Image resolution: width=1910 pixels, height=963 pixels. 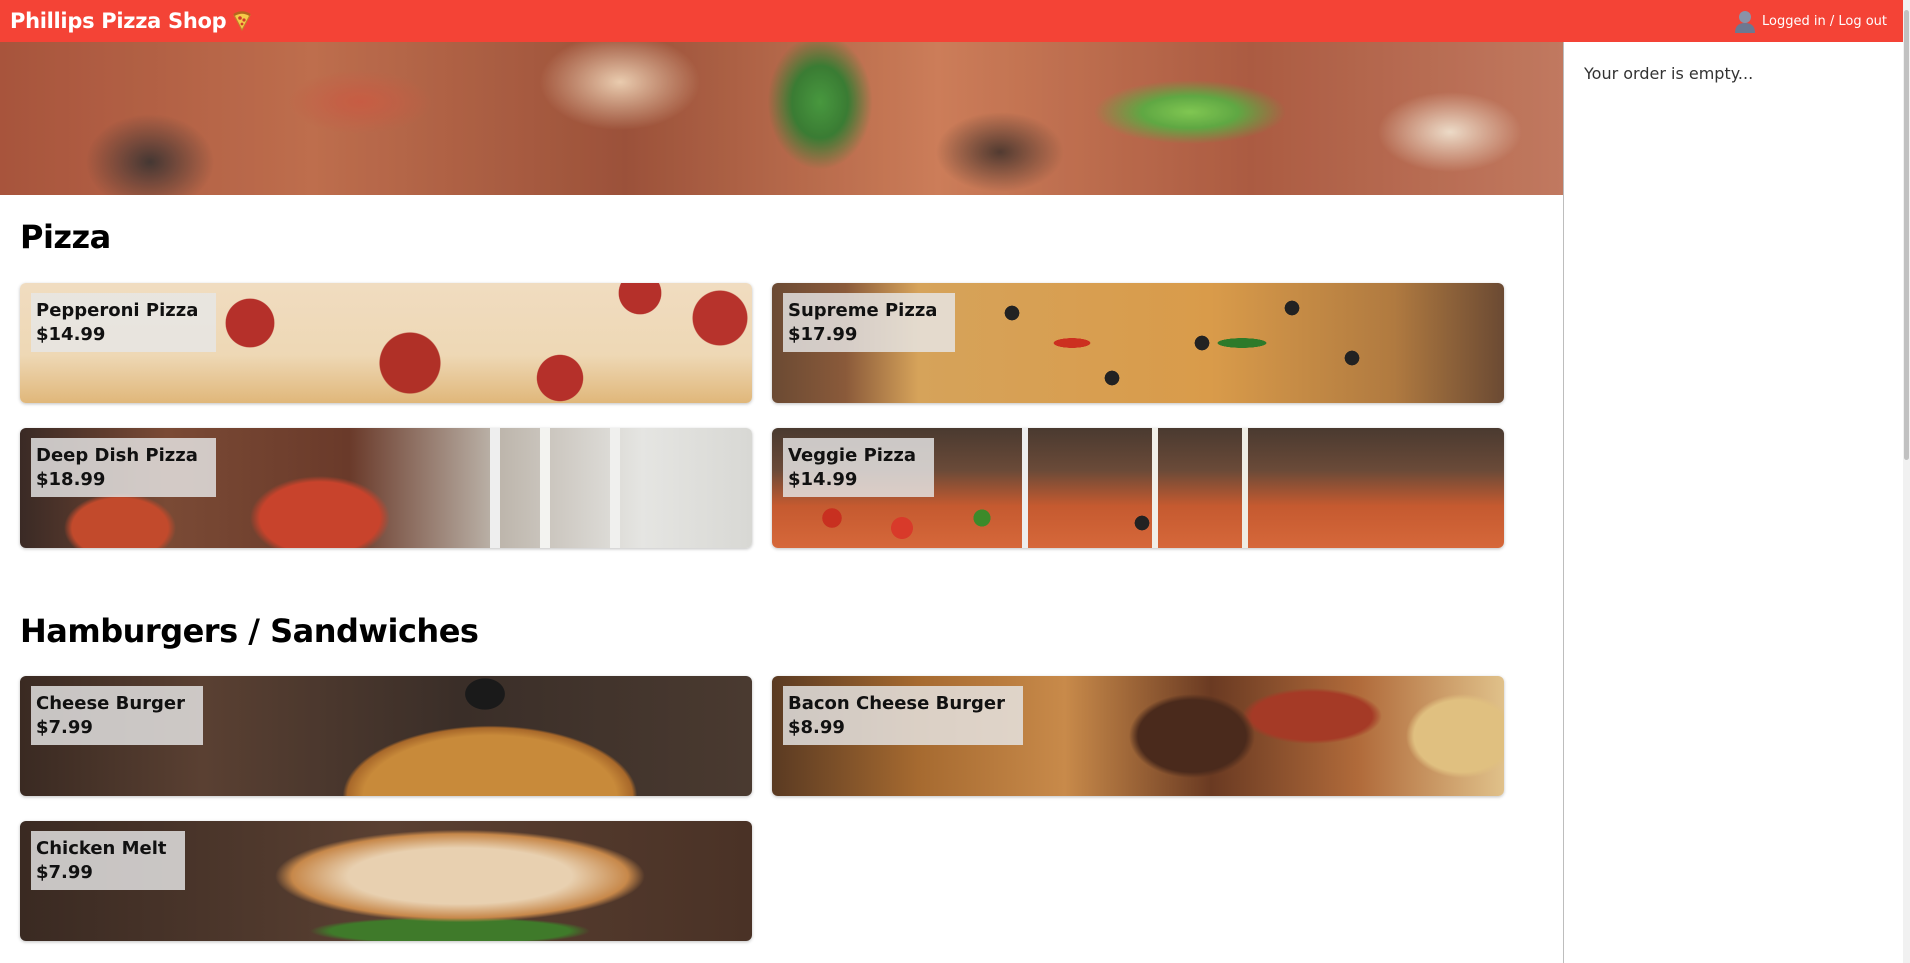 What do you see at coordinates (1906, 235) in the screenshot?
I see `scrollbar-thumb` at bounding box center [1906, 235].